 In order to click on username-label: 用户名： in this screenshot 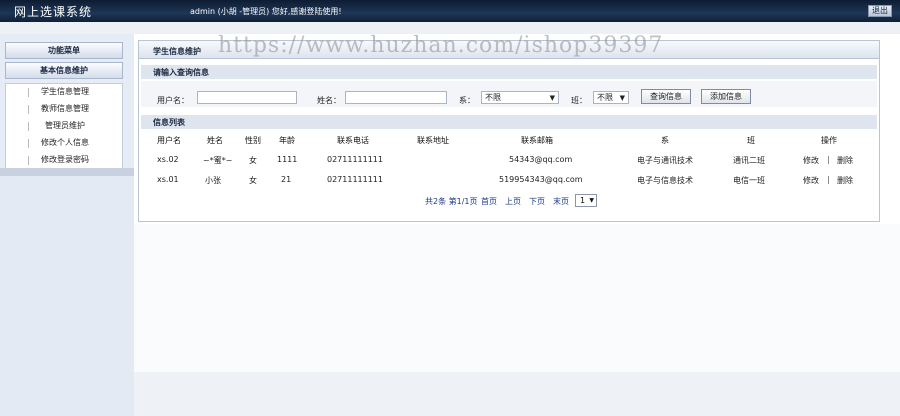, I will do `click(173, 100)`.